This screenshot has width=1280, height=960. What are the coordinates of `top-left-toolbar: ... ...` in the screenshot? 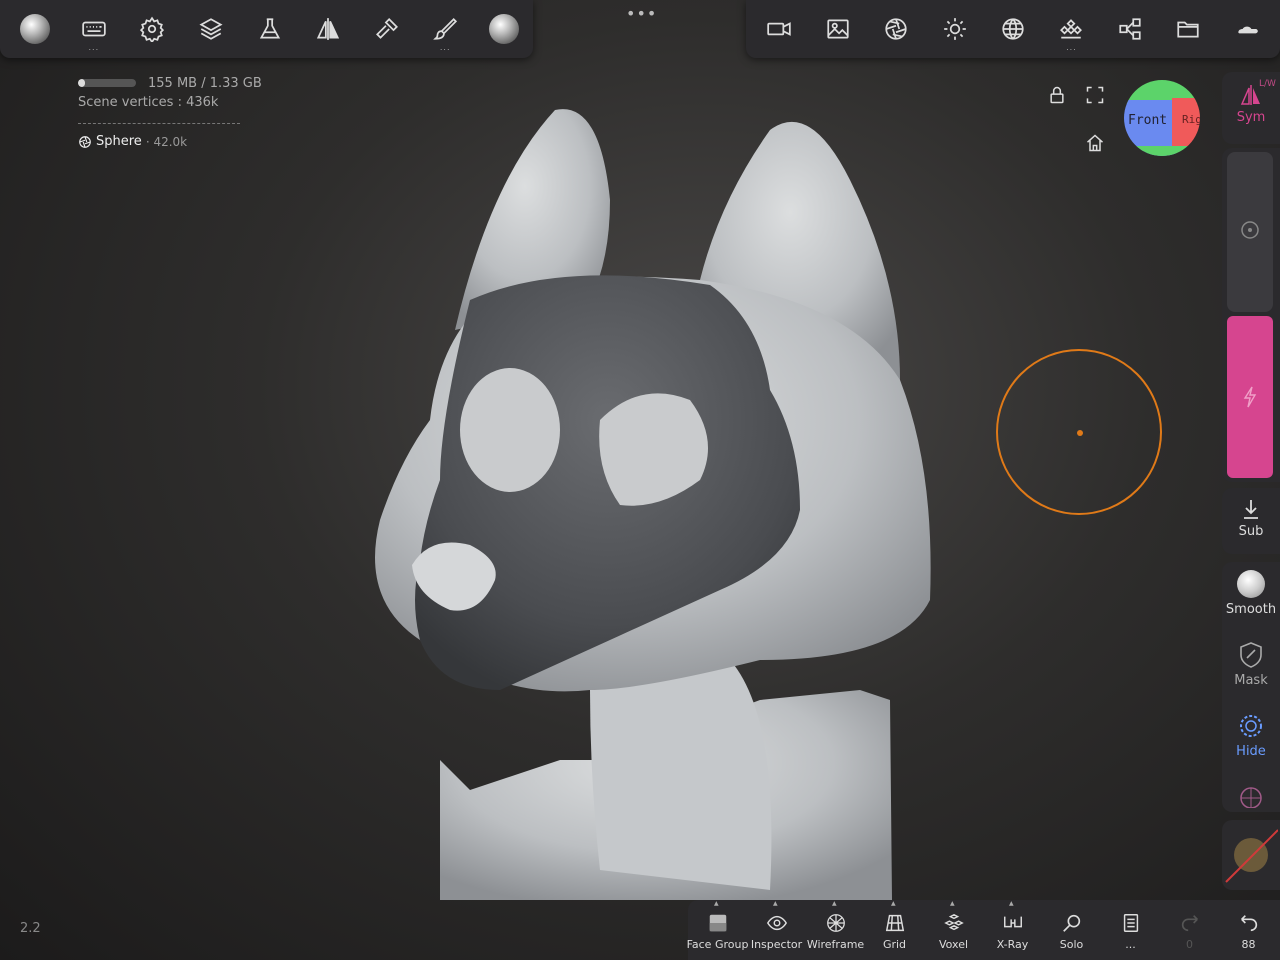 It's located at (266, 29).